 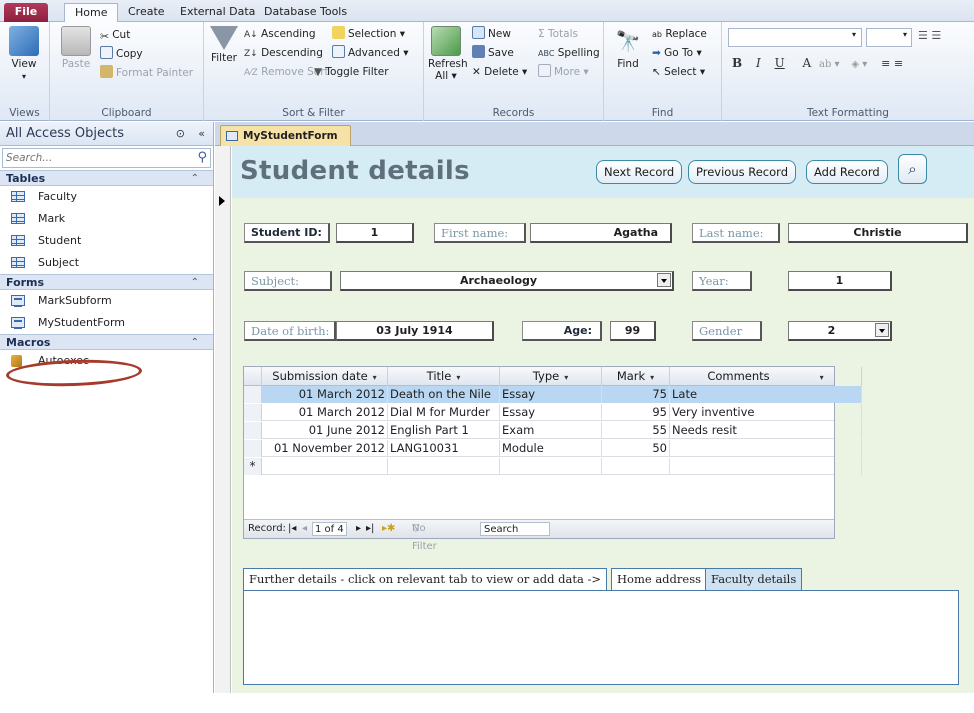 I want to click on cut-button: ✂ Cut, so click(x=115, y=35).